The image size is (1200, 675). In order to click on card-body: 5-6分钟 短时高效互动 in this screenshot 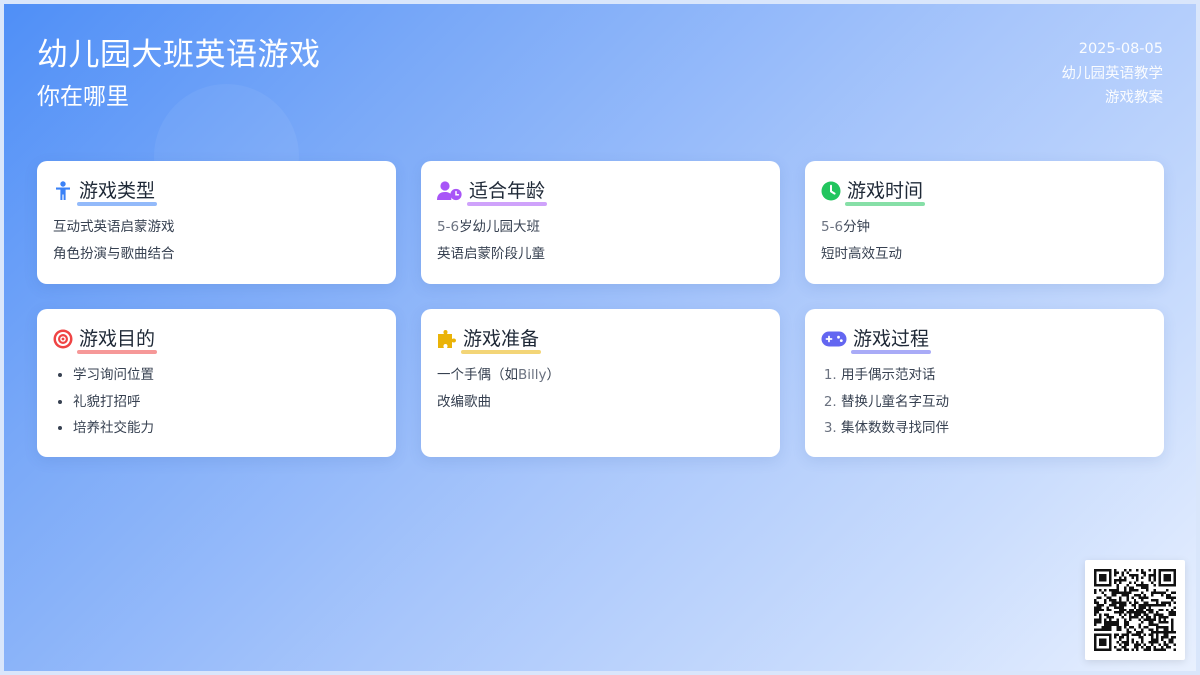, I will do `click(984, 240)`.